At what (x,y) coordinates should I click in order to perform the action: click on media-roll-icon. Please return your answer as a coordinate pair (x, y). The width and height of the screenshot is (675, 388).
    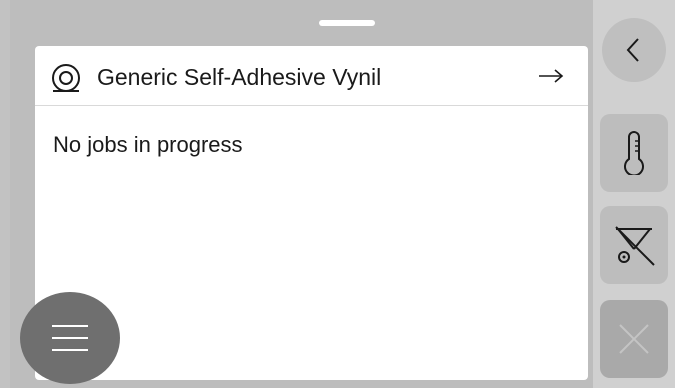
    Looking at the image, I should click on (66, 78).